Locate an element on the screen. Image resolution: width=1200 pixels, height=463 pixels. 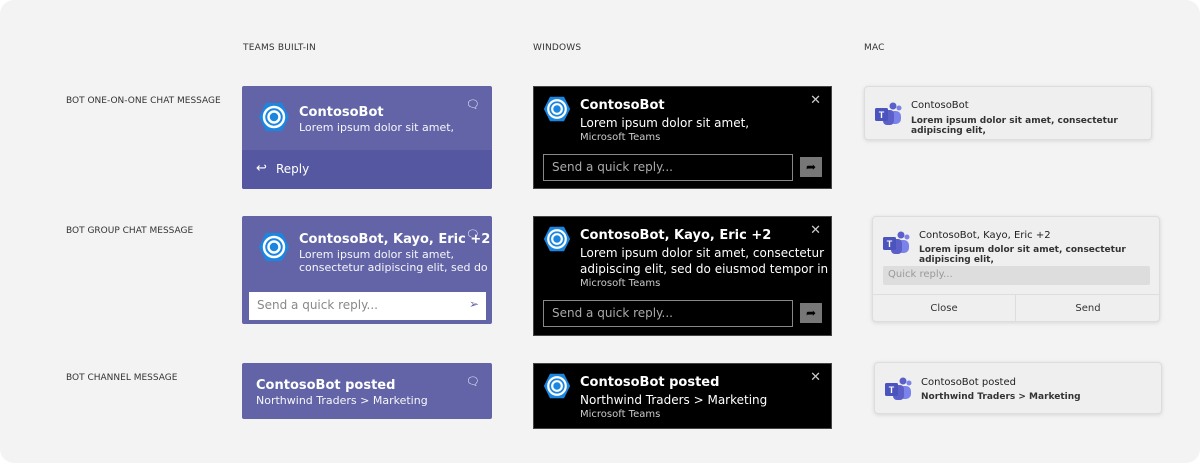
send-icon: ➢ is located at coordinates (474, 304).